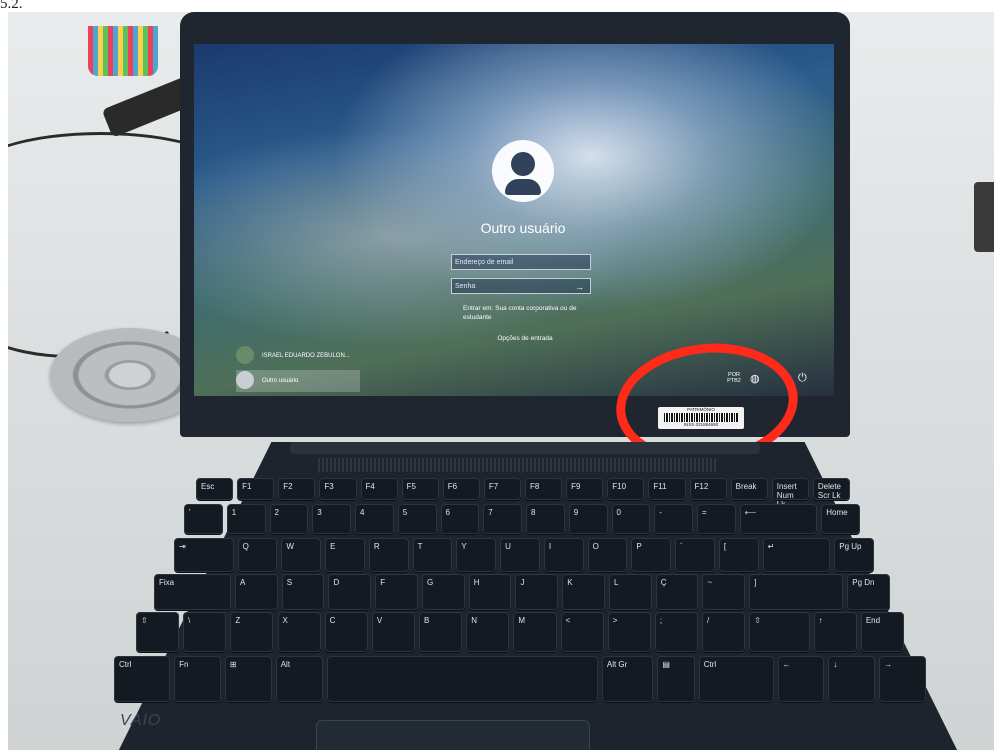 This screenshot has height=753, width=997. Describe the element at coordinates (585, 489) in the screenshot. I see `key: F9` at that location.